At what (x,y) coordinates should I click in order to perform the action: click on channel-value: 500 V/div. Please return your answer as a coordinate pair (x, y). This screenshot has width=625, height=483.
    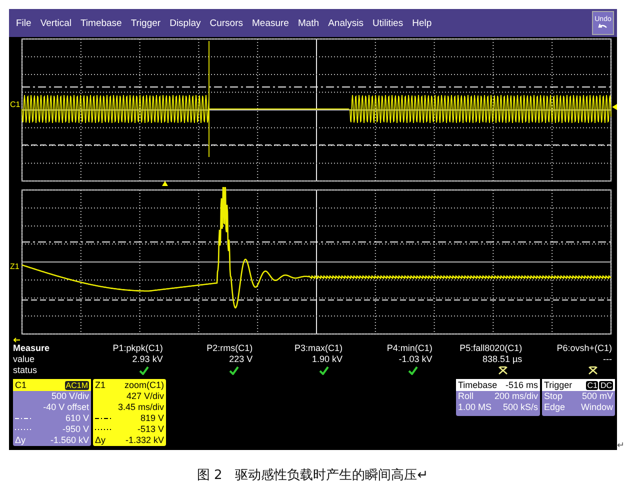
    Looking at the image, I should click on (70, 396).